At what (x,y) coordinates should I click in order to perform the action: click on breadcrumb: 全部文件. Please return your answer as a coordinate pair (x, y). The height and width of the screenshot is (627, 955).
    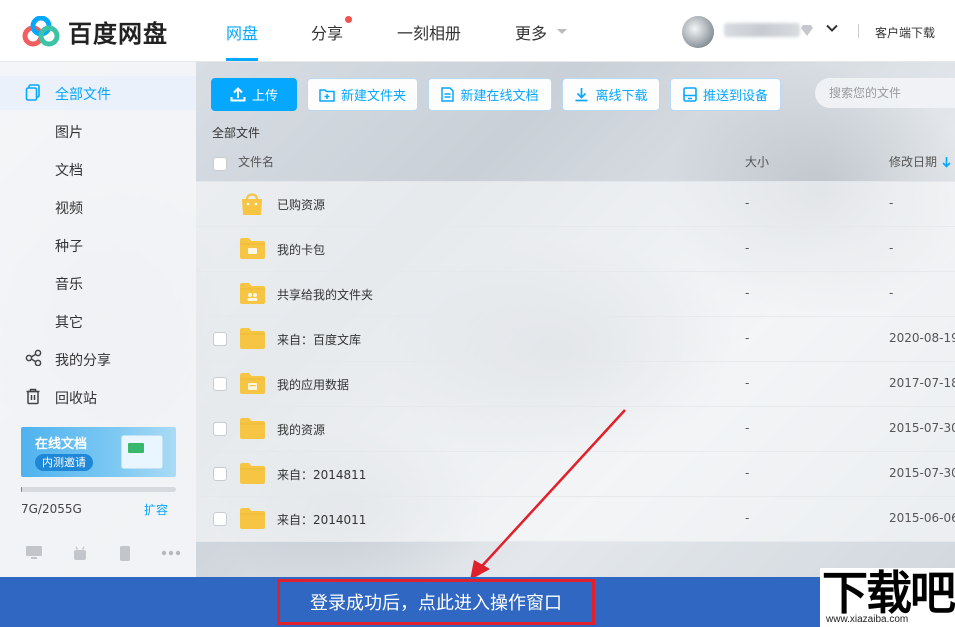
    Looking at the image, I should click on (236, 132).